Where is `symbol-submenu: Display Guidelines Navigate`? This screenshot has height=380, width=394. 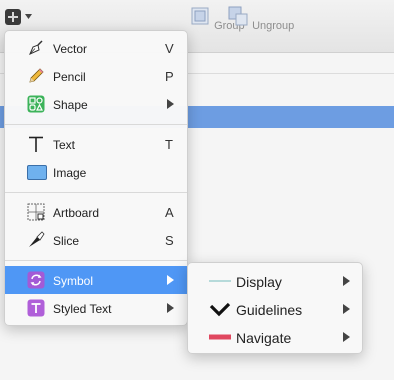 symbol-submenu: Display Guidelines Navigate is located at coordinates (275, 308).